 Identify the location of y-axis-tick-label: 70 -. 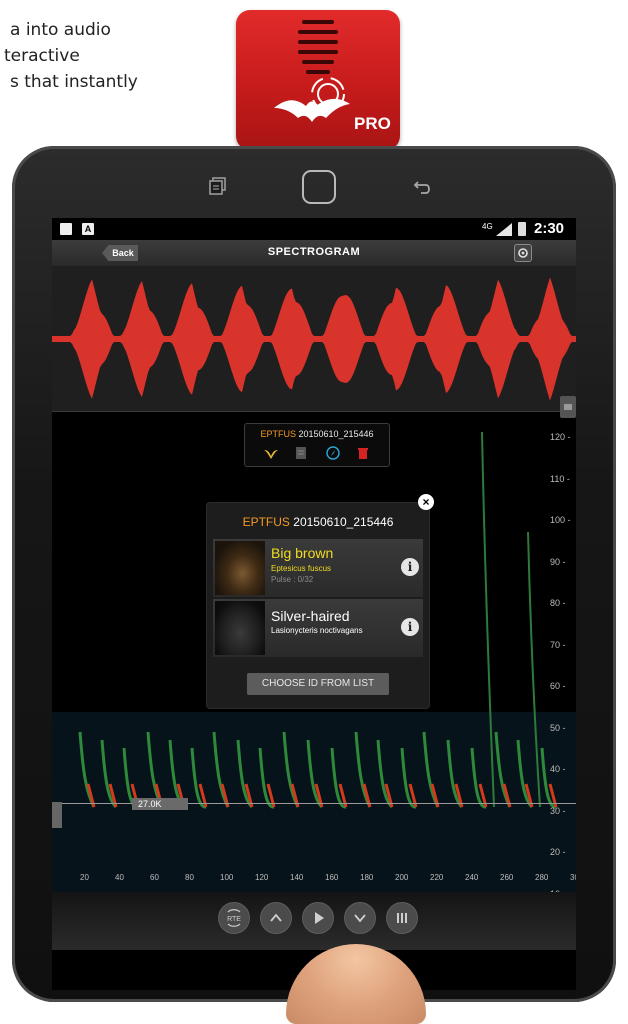
(558, 644).